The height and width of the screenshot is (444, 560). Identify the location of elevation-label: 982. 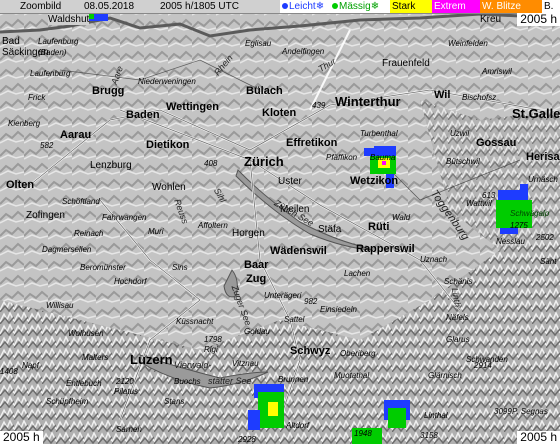
(311, 301).